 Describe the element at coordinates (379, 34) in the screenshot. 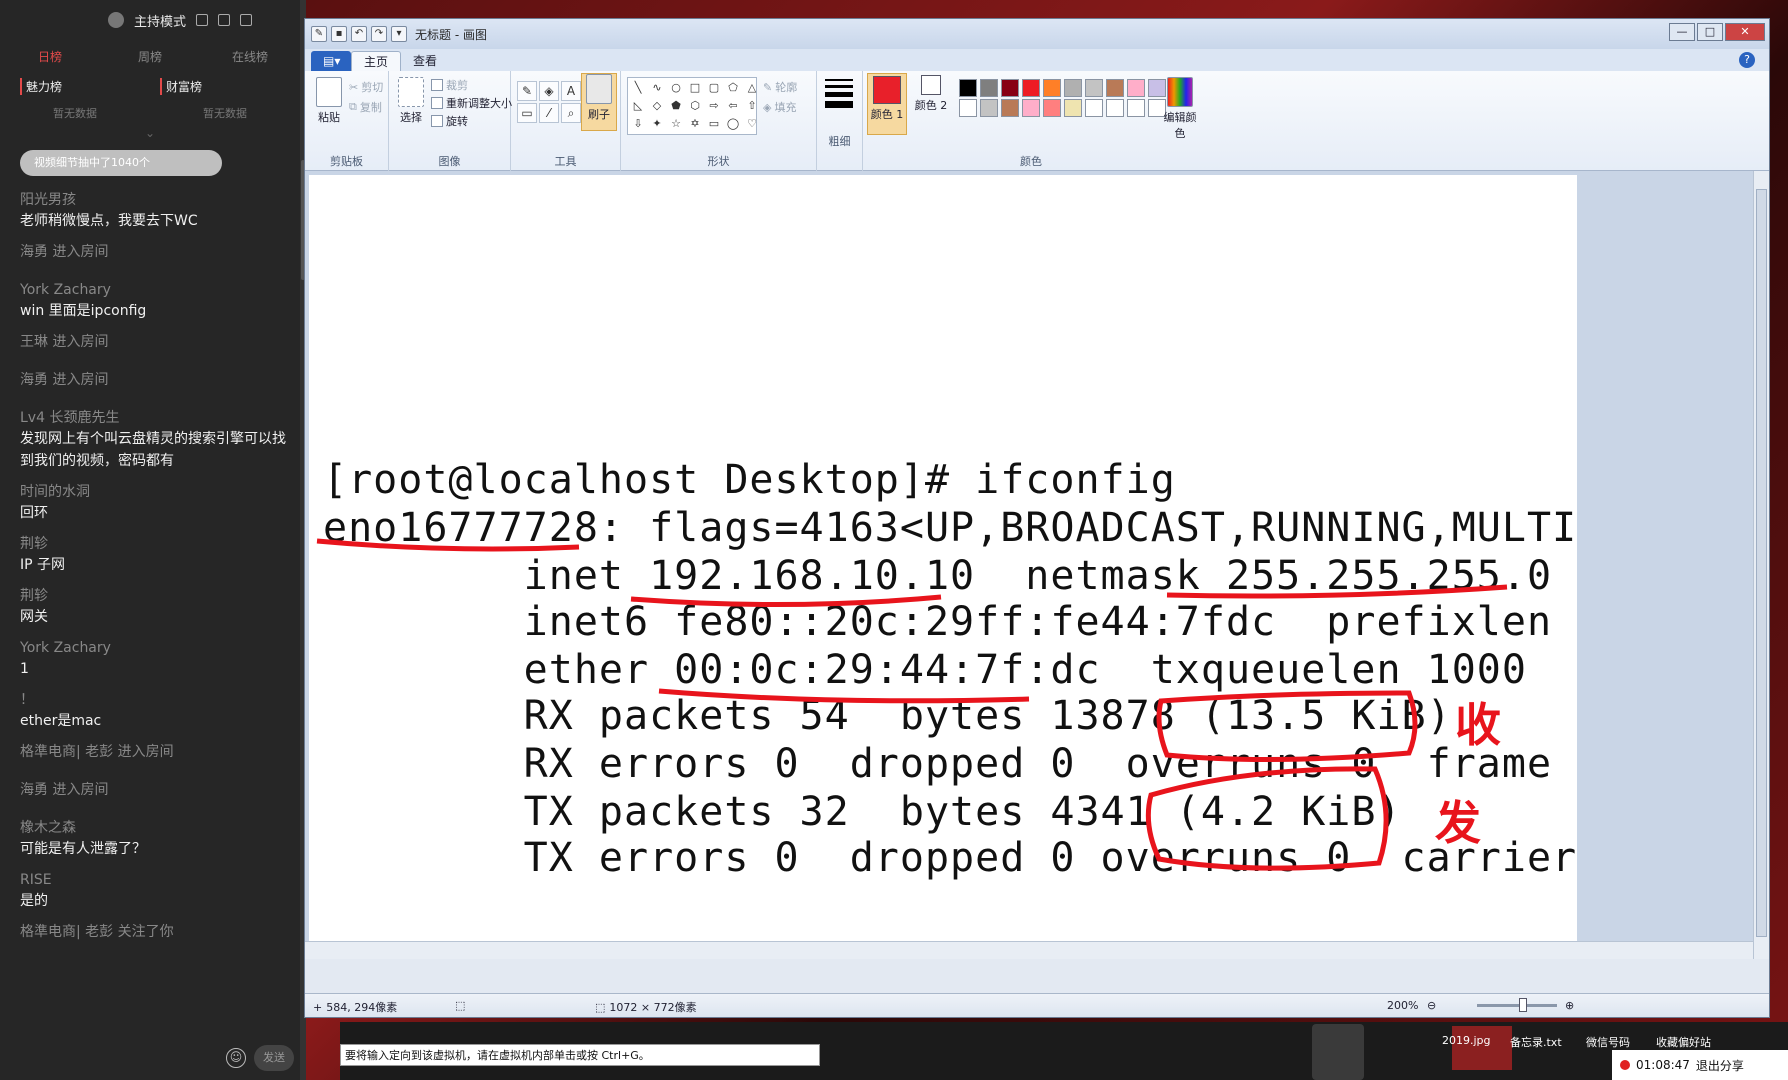

I see `redo-icon: ↷` at that location.